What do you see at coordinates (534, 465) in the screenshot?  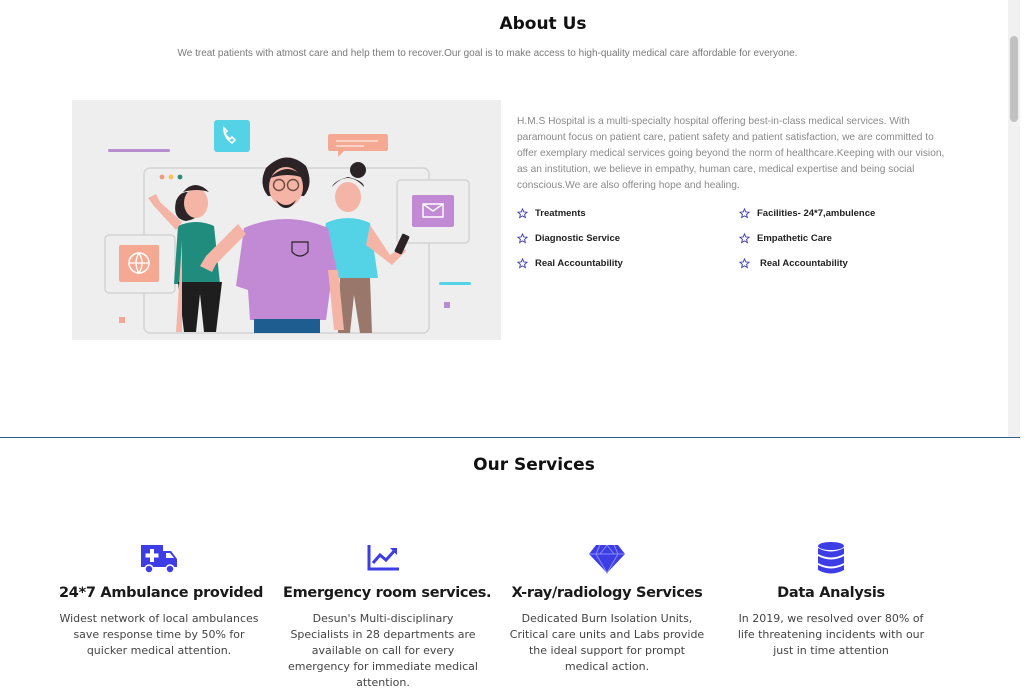 I see `services-title: Our Services` at bounding box center [534, 465].